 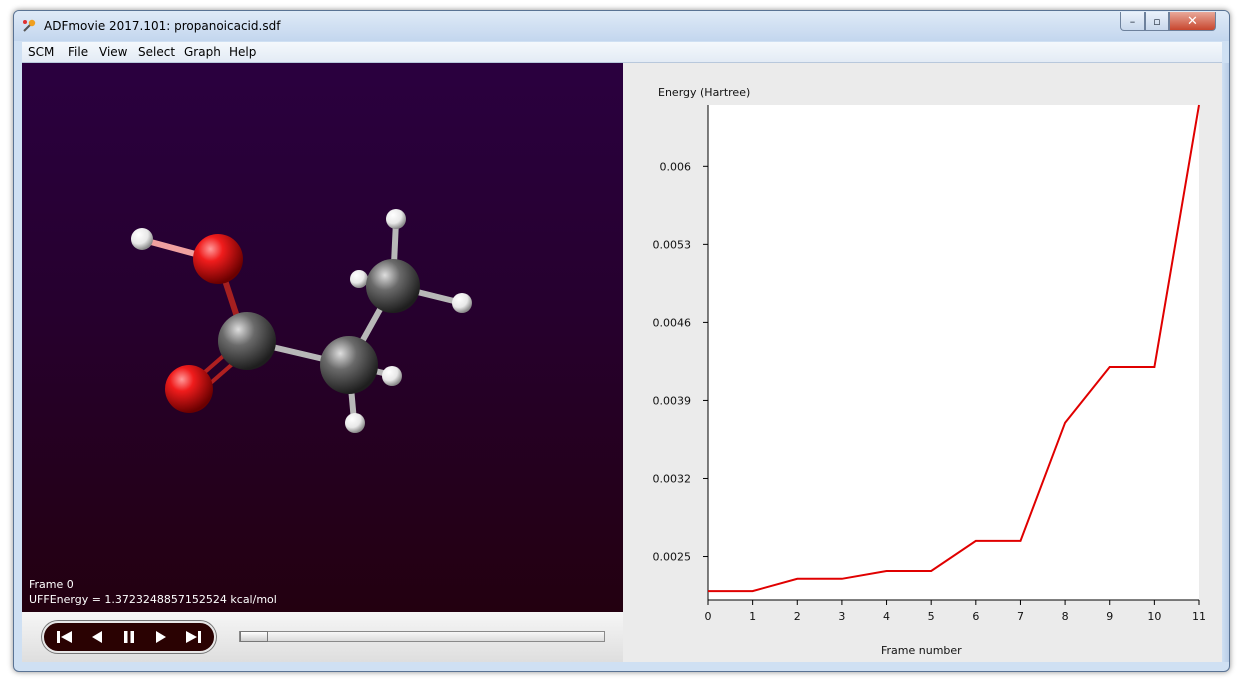 I want to click on x-tick-label: 7, so click(x=1020, y=616).